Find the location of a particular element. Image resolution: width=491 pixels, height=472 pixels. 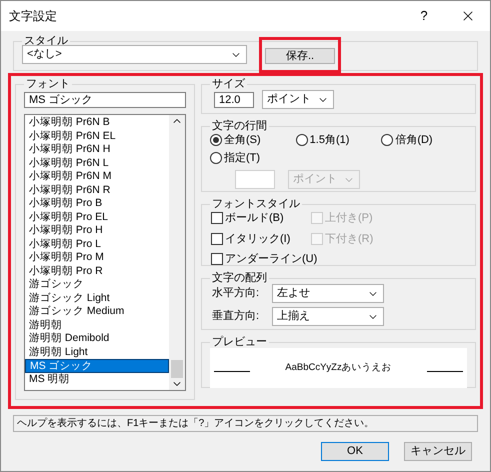

font-list-item: MS 明朝 is located at coordinates (97, 379).